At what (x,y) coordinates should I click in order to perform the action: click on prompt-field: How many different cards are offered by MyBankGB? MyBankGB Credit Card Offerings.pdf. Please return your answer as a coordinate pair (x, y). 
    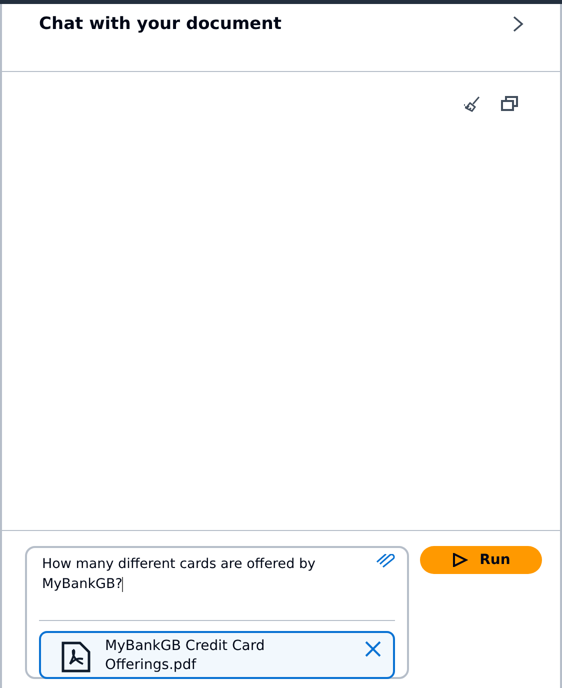
    Looking at the image, I should click on (217, 612).